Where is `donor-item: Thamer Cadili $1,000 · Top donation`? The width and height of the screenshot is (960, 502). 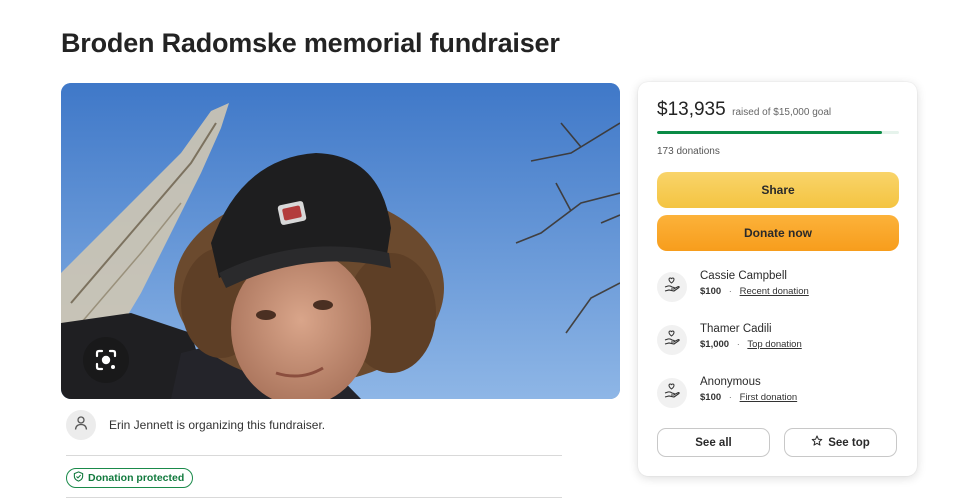
donor-item: Thamer Cadili $1,000 · Top donation is located at coordinates (778, 342).